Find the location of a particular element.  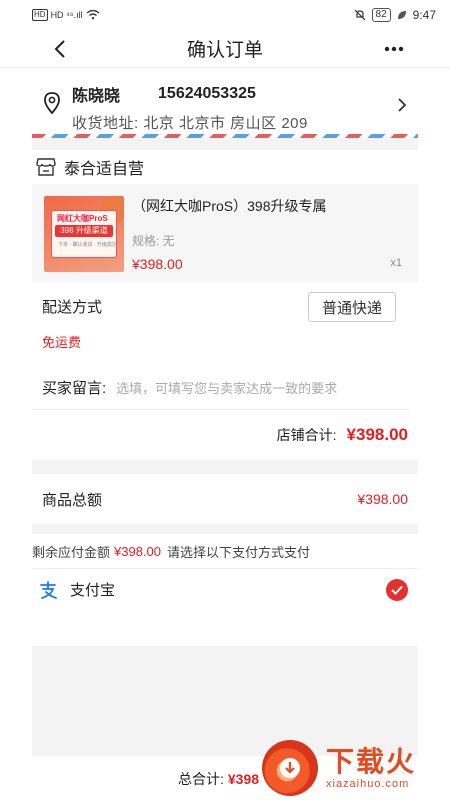

alipay-icon is located at coordinates (48, 589).